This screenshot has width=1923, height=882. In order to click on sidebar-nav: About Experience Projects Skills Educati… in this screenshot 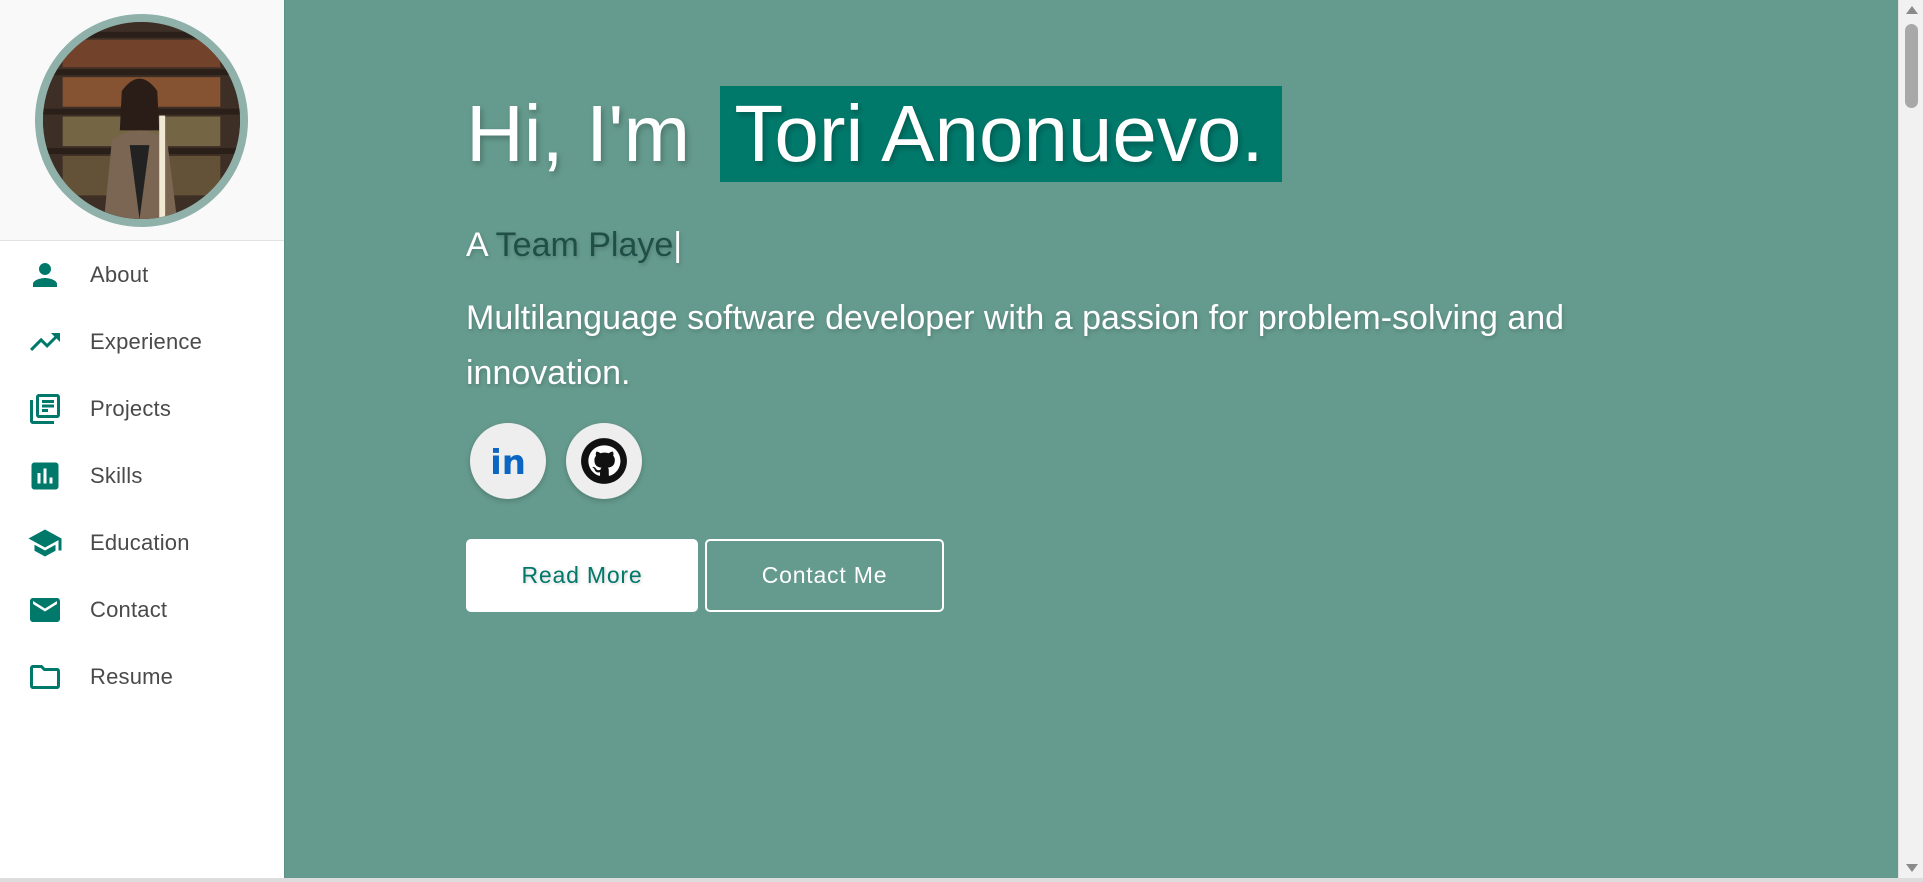, I will do `click(142, 475)`.